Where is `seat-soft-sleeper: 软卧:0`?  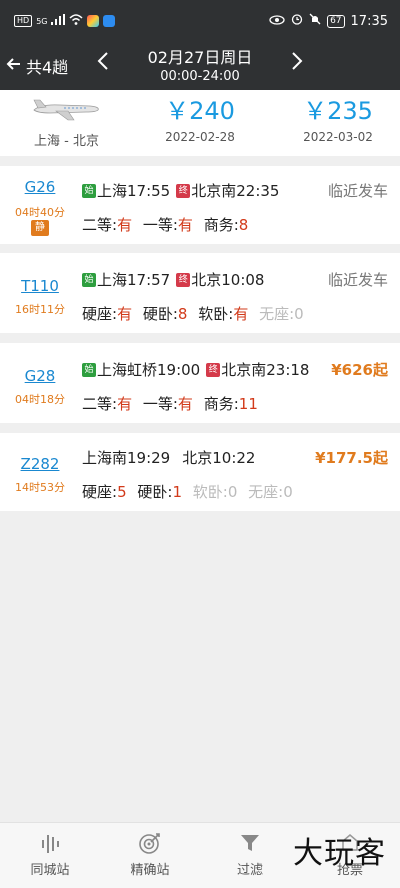
seat-soft-sleeper: 软卧:0 is located at coordinates (215, 492).